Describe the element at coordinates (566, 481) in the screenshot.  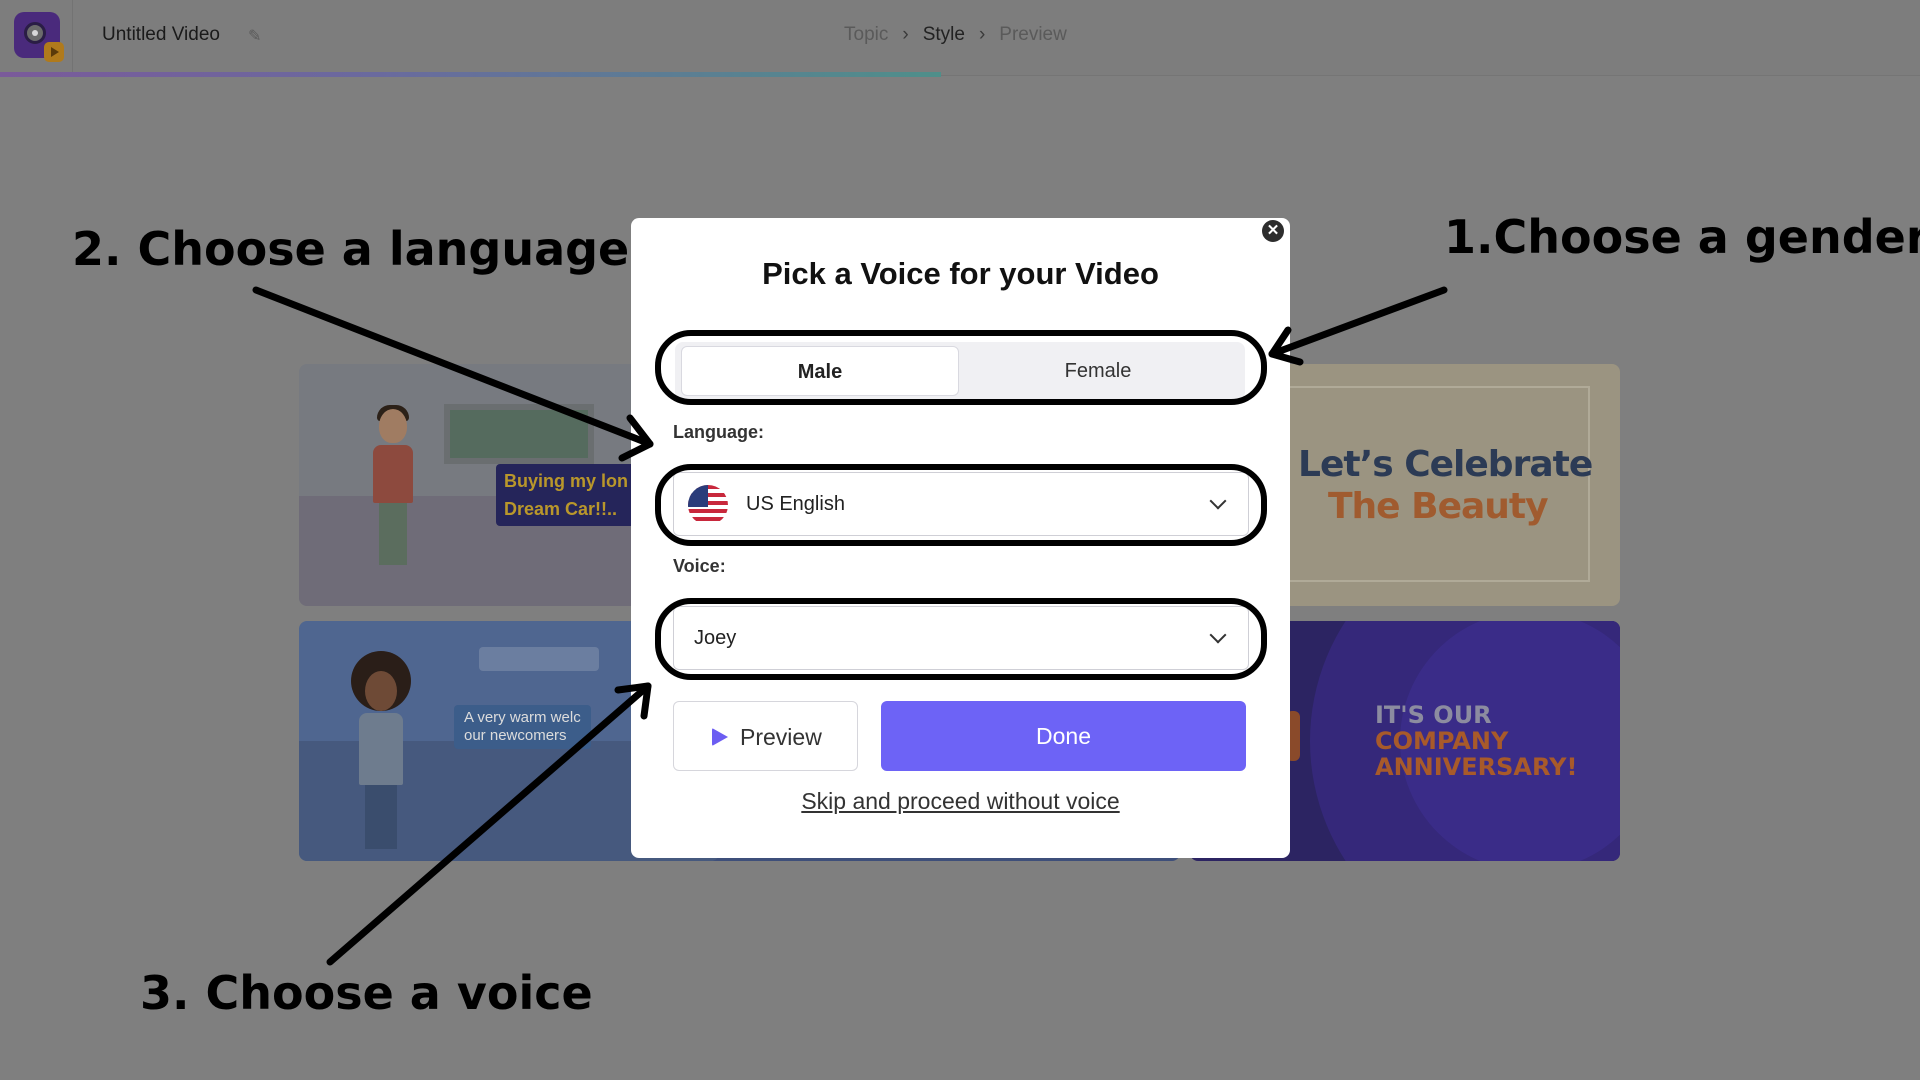
I see `caption-line: Buying my lon` at that location.